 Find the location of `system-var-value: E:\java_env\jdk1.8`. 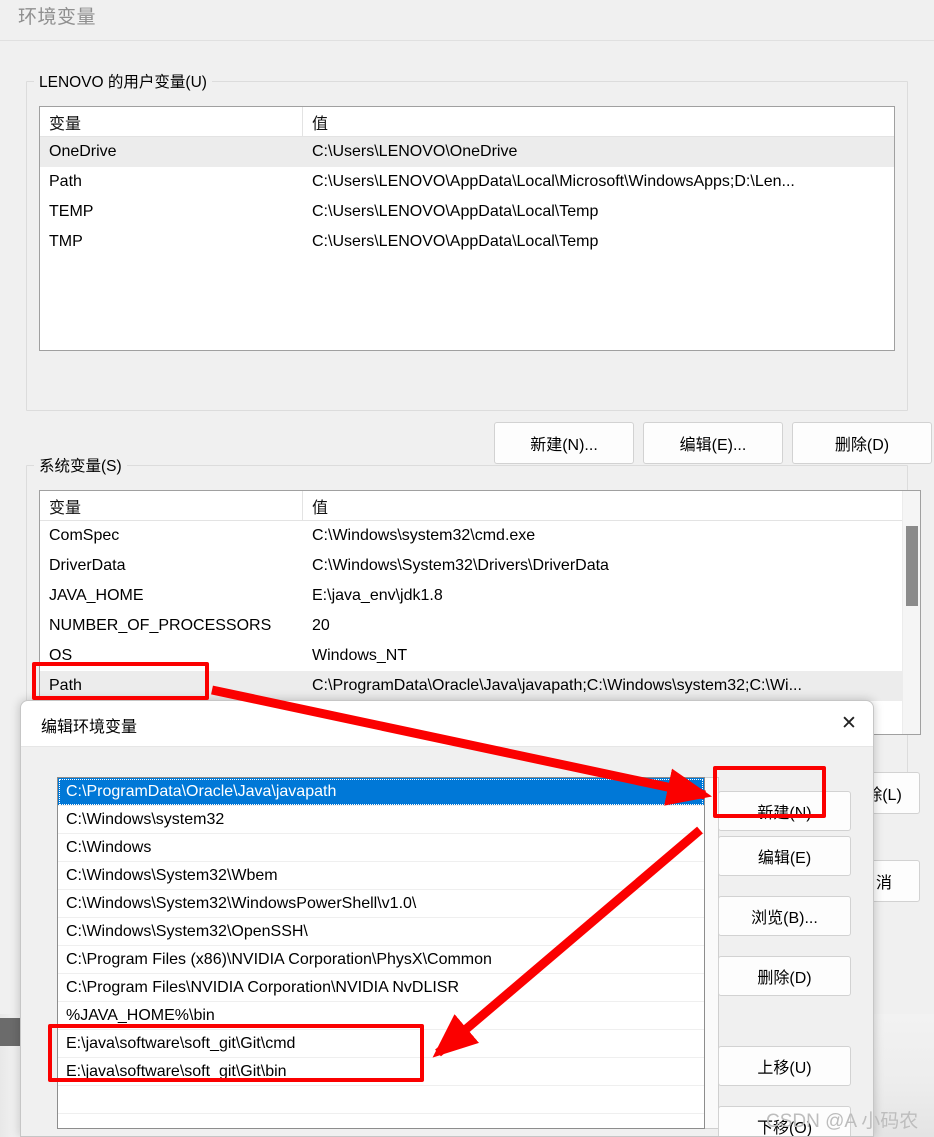

system-var-value: E:\java_env\jdk1.8 is located at coordinates (377, 595).